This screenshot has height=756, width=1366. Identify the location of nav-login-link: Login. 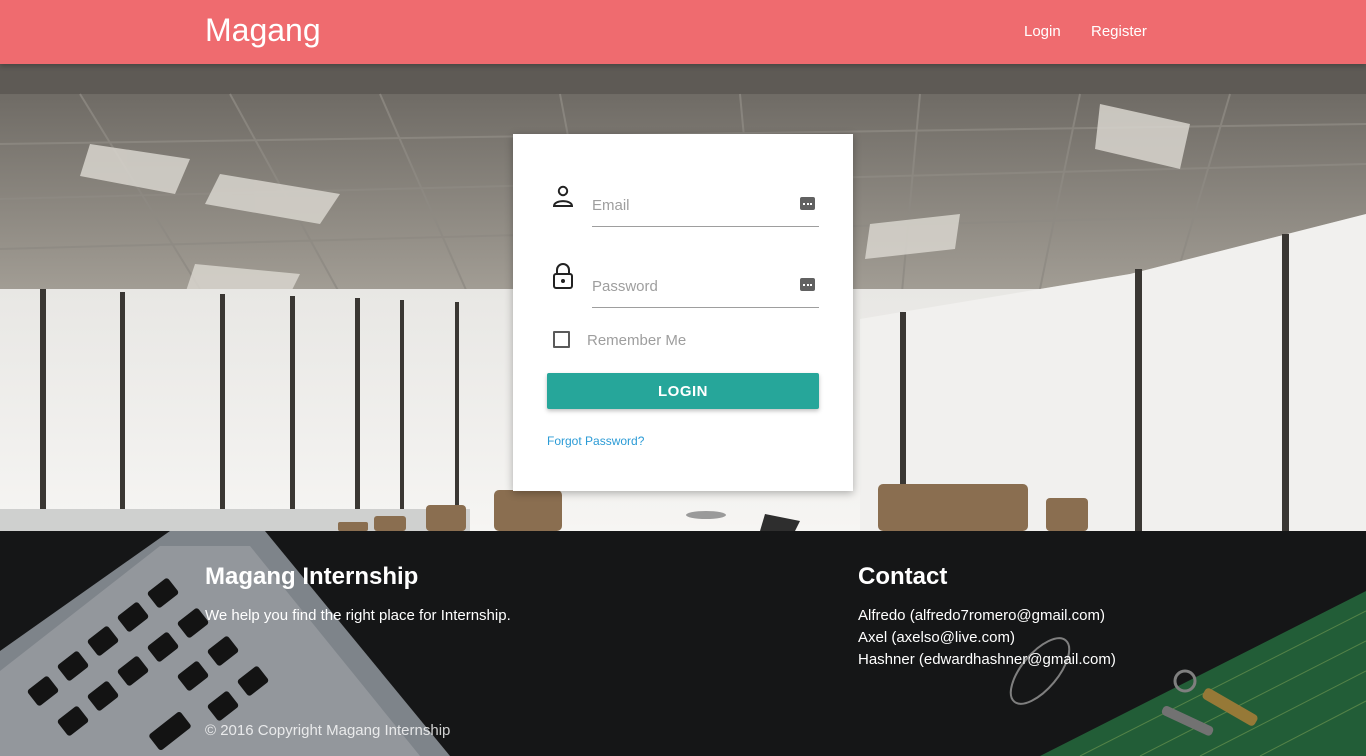
(1042, 31).